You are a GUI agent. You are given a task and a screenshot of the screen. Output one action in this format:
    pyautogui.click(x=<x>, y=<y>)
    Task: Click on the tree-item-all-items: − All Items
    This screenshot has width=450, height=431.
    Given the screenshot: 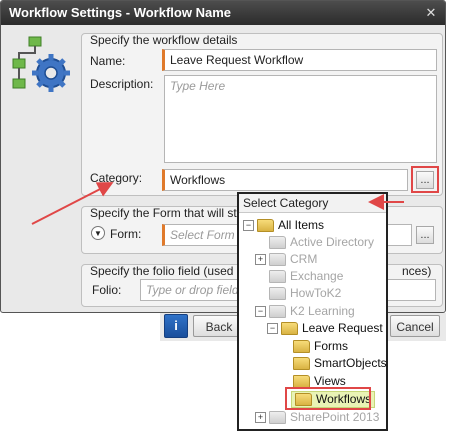 What is the action you would take?
    pyautogui.click(x=283, y=226)
    